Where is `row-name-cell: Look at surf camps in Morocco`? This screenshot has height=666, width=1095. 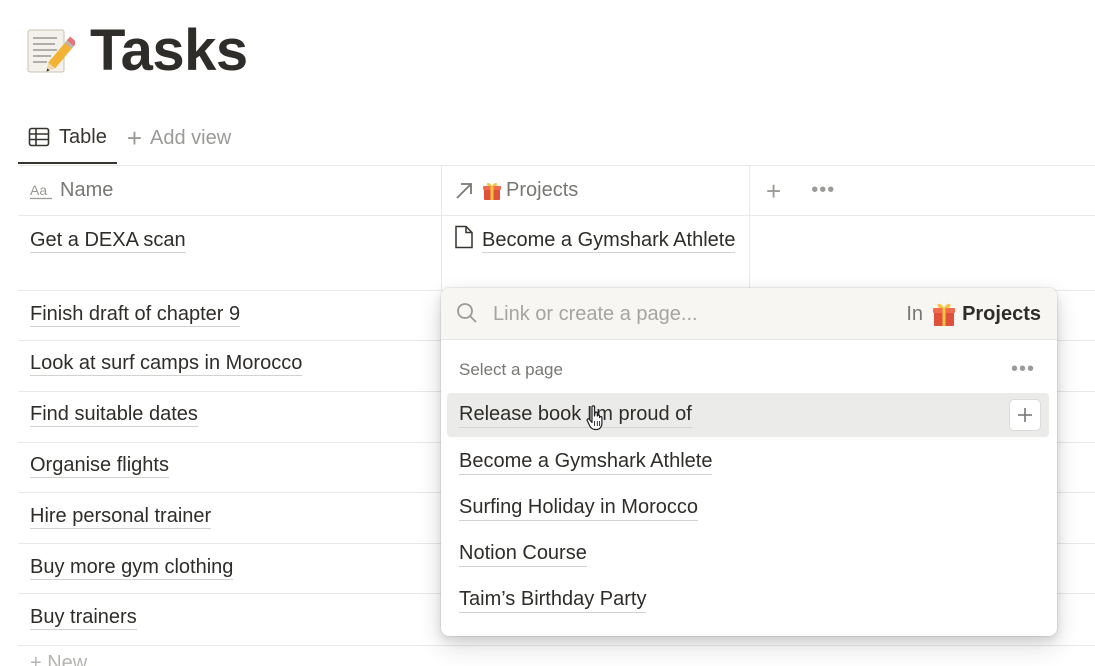 row-name-cell: Look at surf camps in Morocco is located at coordinates (166, 364).